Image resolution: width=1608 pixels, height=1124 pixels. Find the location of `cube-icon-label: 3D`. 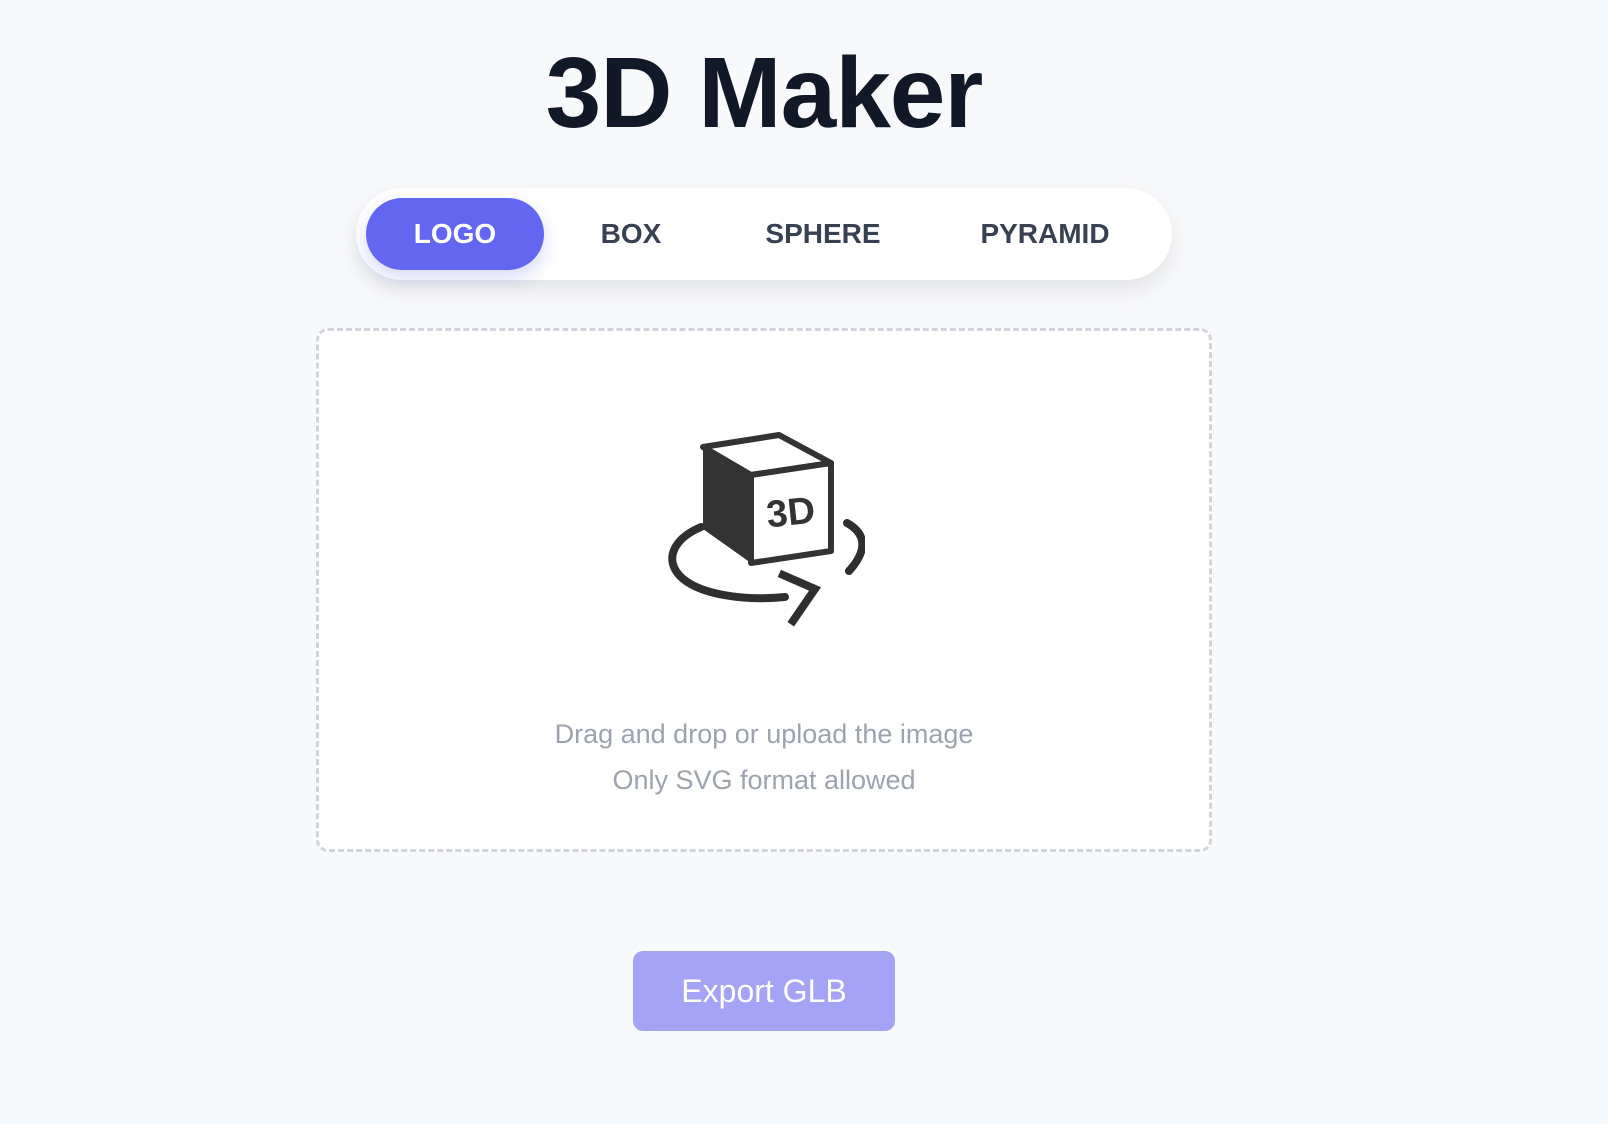

cube-icon-label: 3D is located at coordinates (790, 513).